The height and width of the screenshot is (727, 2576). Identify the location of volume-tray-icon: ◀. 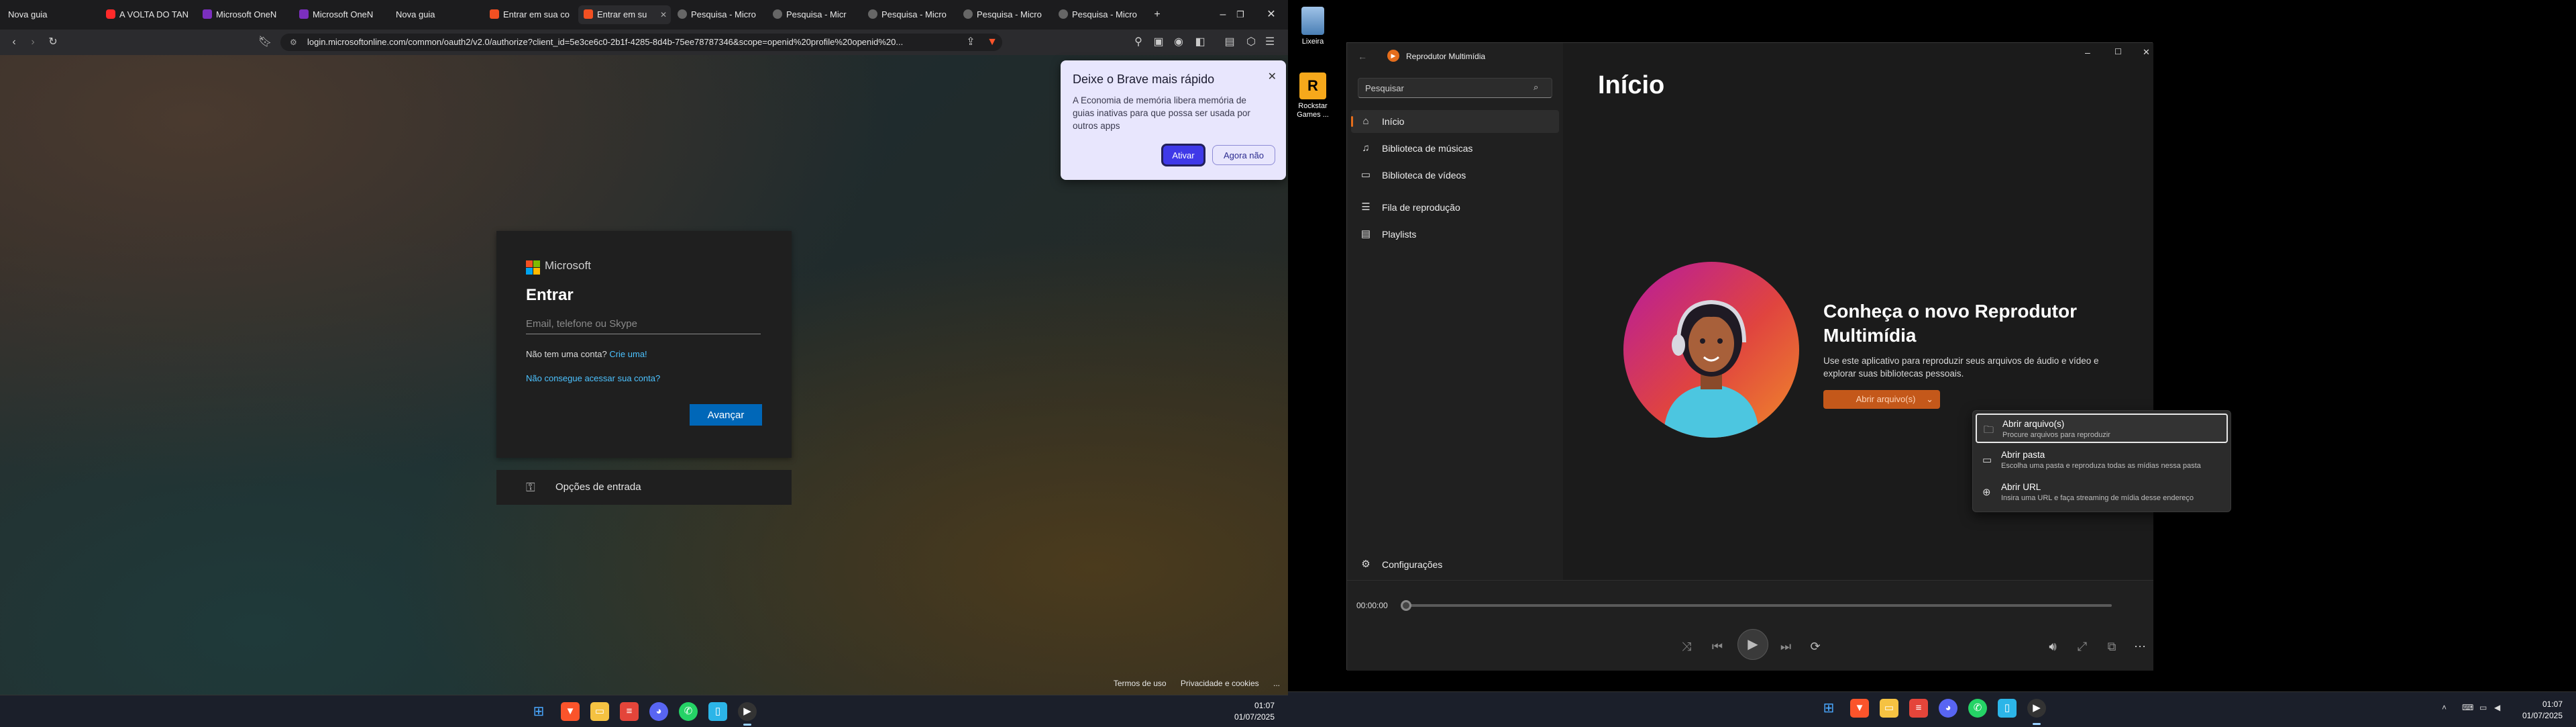
(2497, 707).